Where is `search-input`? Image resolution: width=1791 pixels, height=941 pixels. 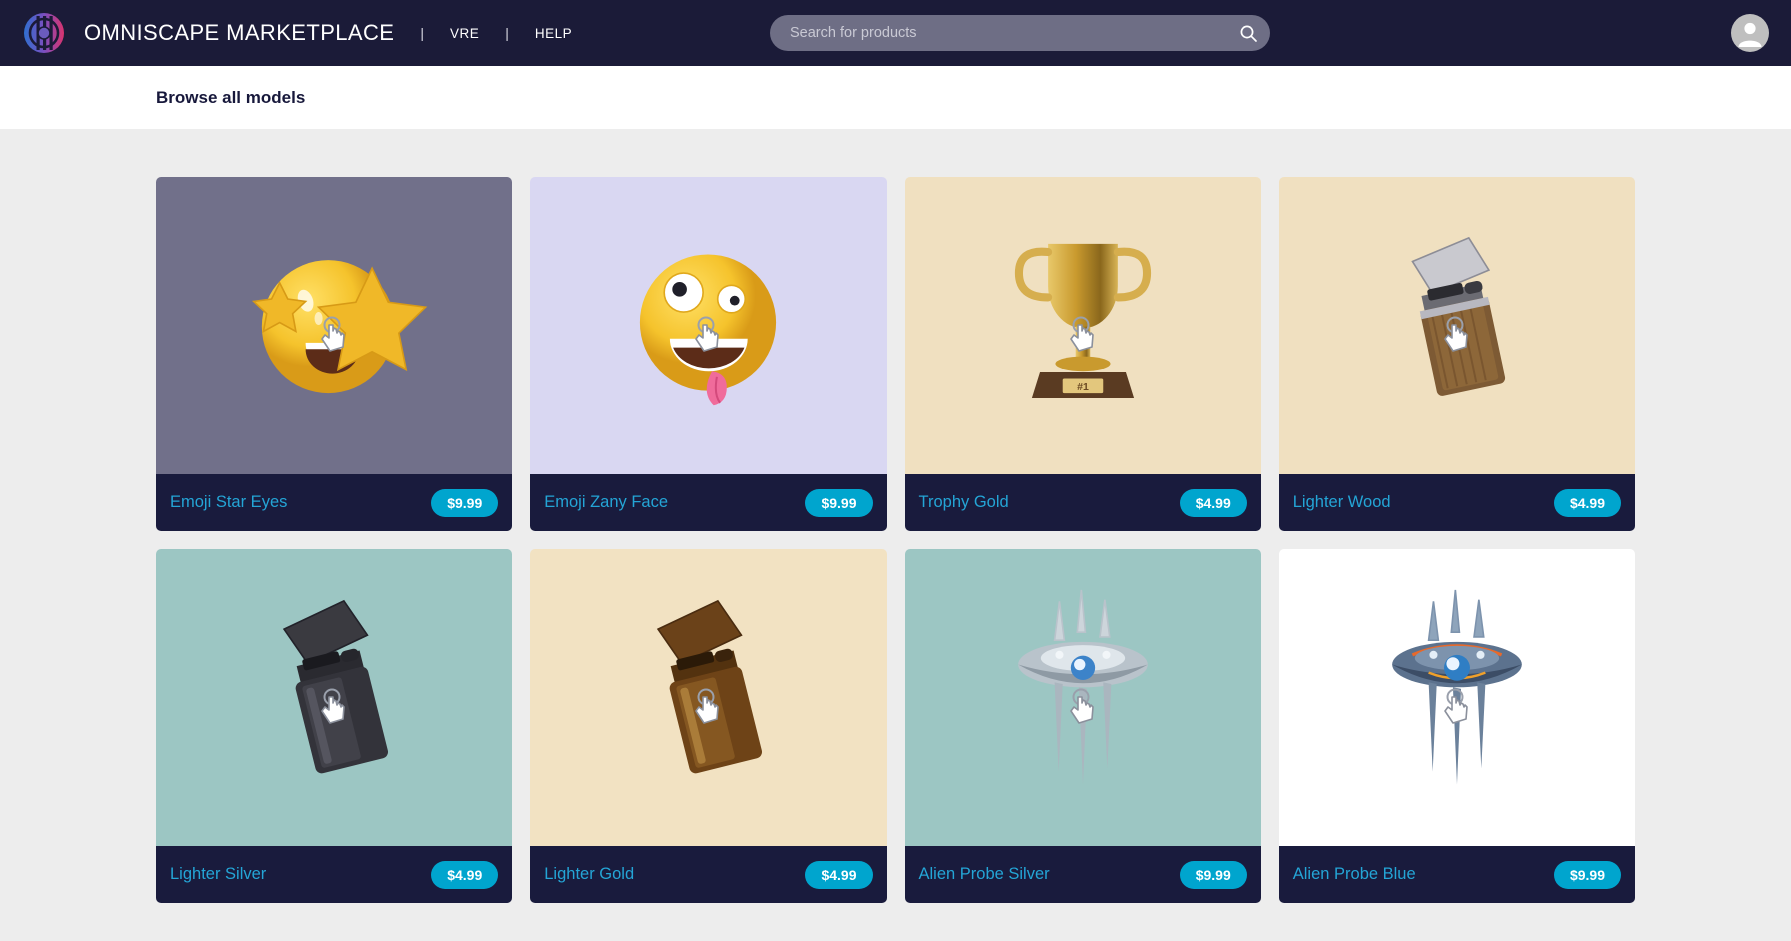 search-input is located at coordinates (998, 33).